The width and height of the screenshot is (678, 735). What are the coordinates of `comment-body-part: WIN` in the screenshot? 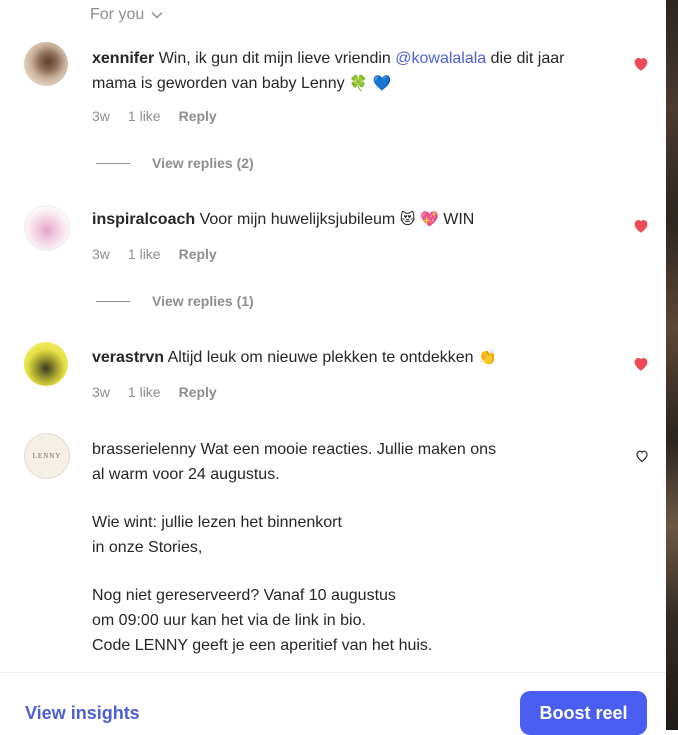 It's located at (456, 219).